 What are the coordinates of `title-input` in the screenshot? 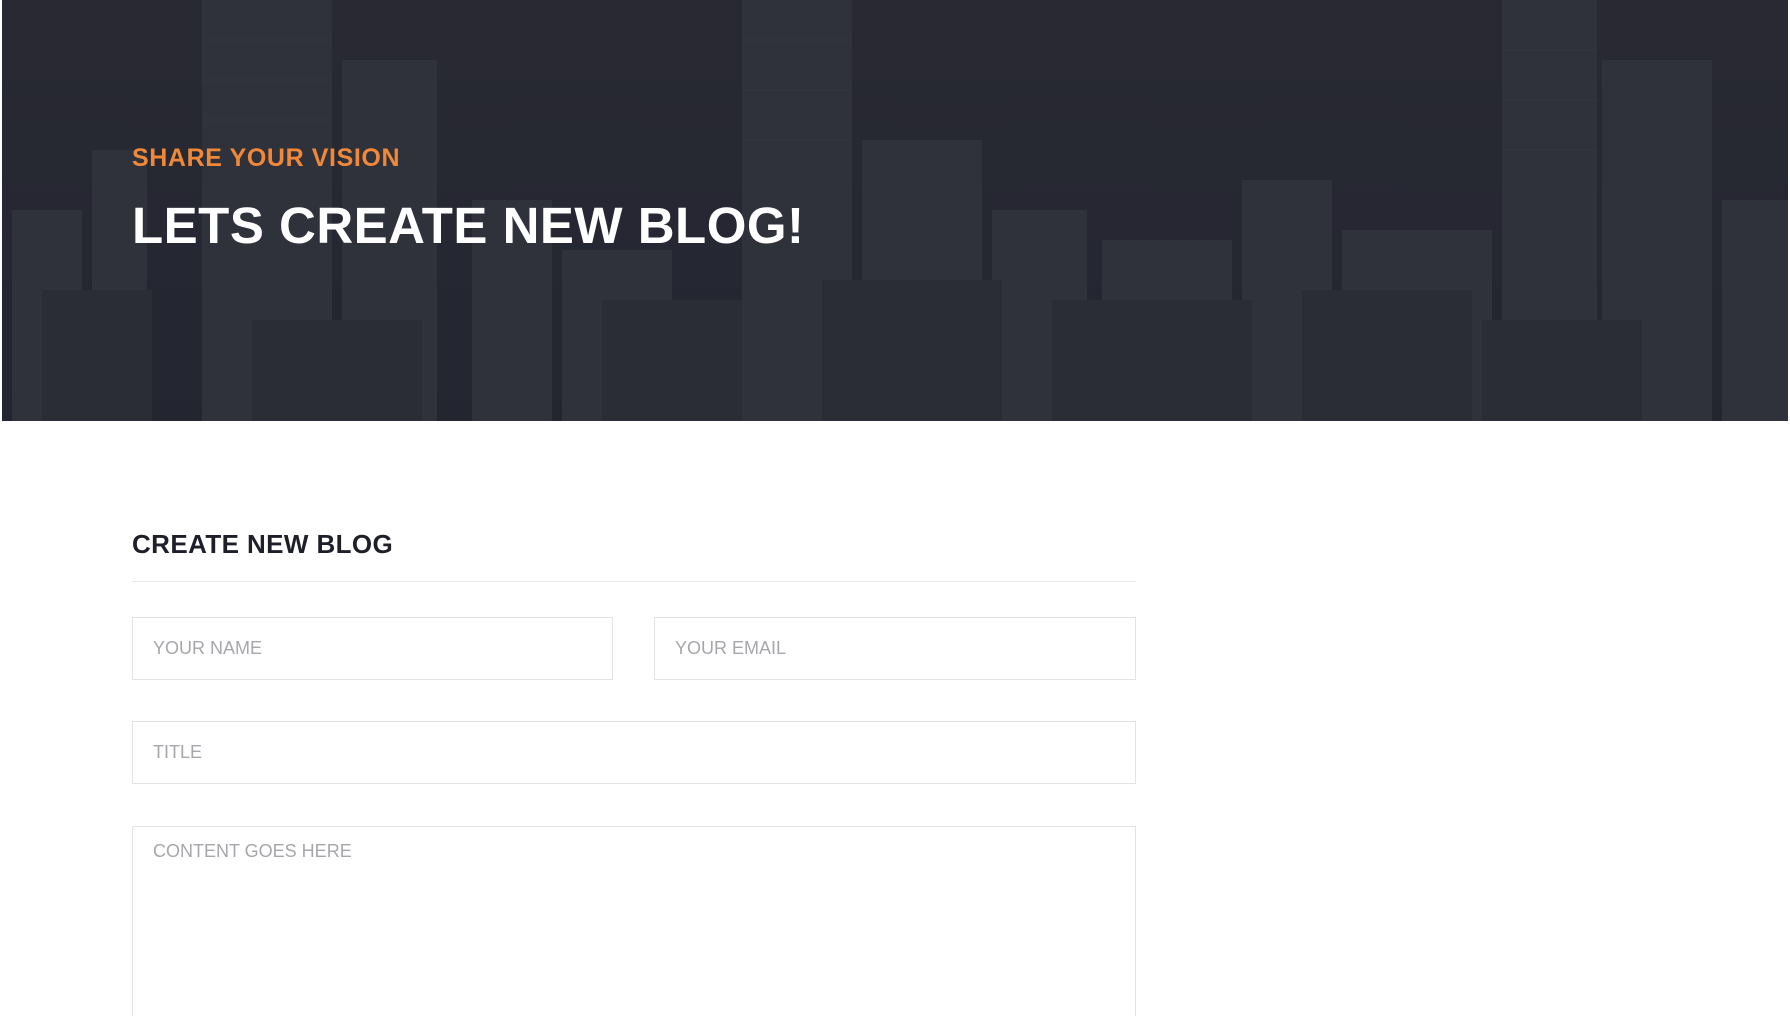 It's located at (634, 752).